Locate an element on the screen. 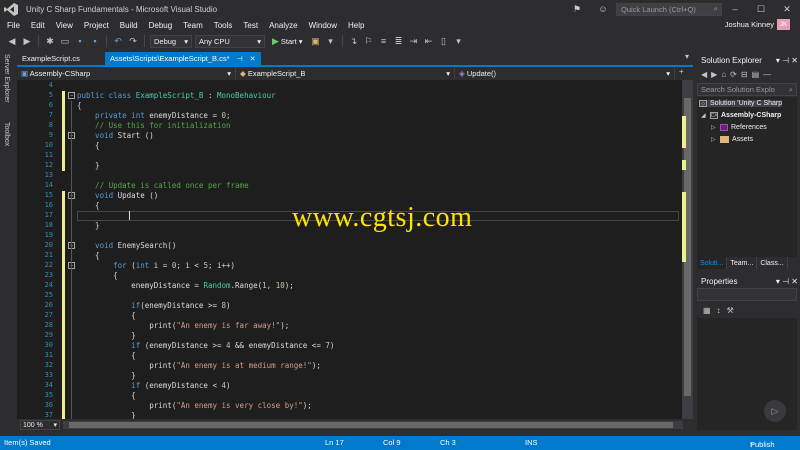  undo-icon: ↶ is located at coordinates (118, 41).